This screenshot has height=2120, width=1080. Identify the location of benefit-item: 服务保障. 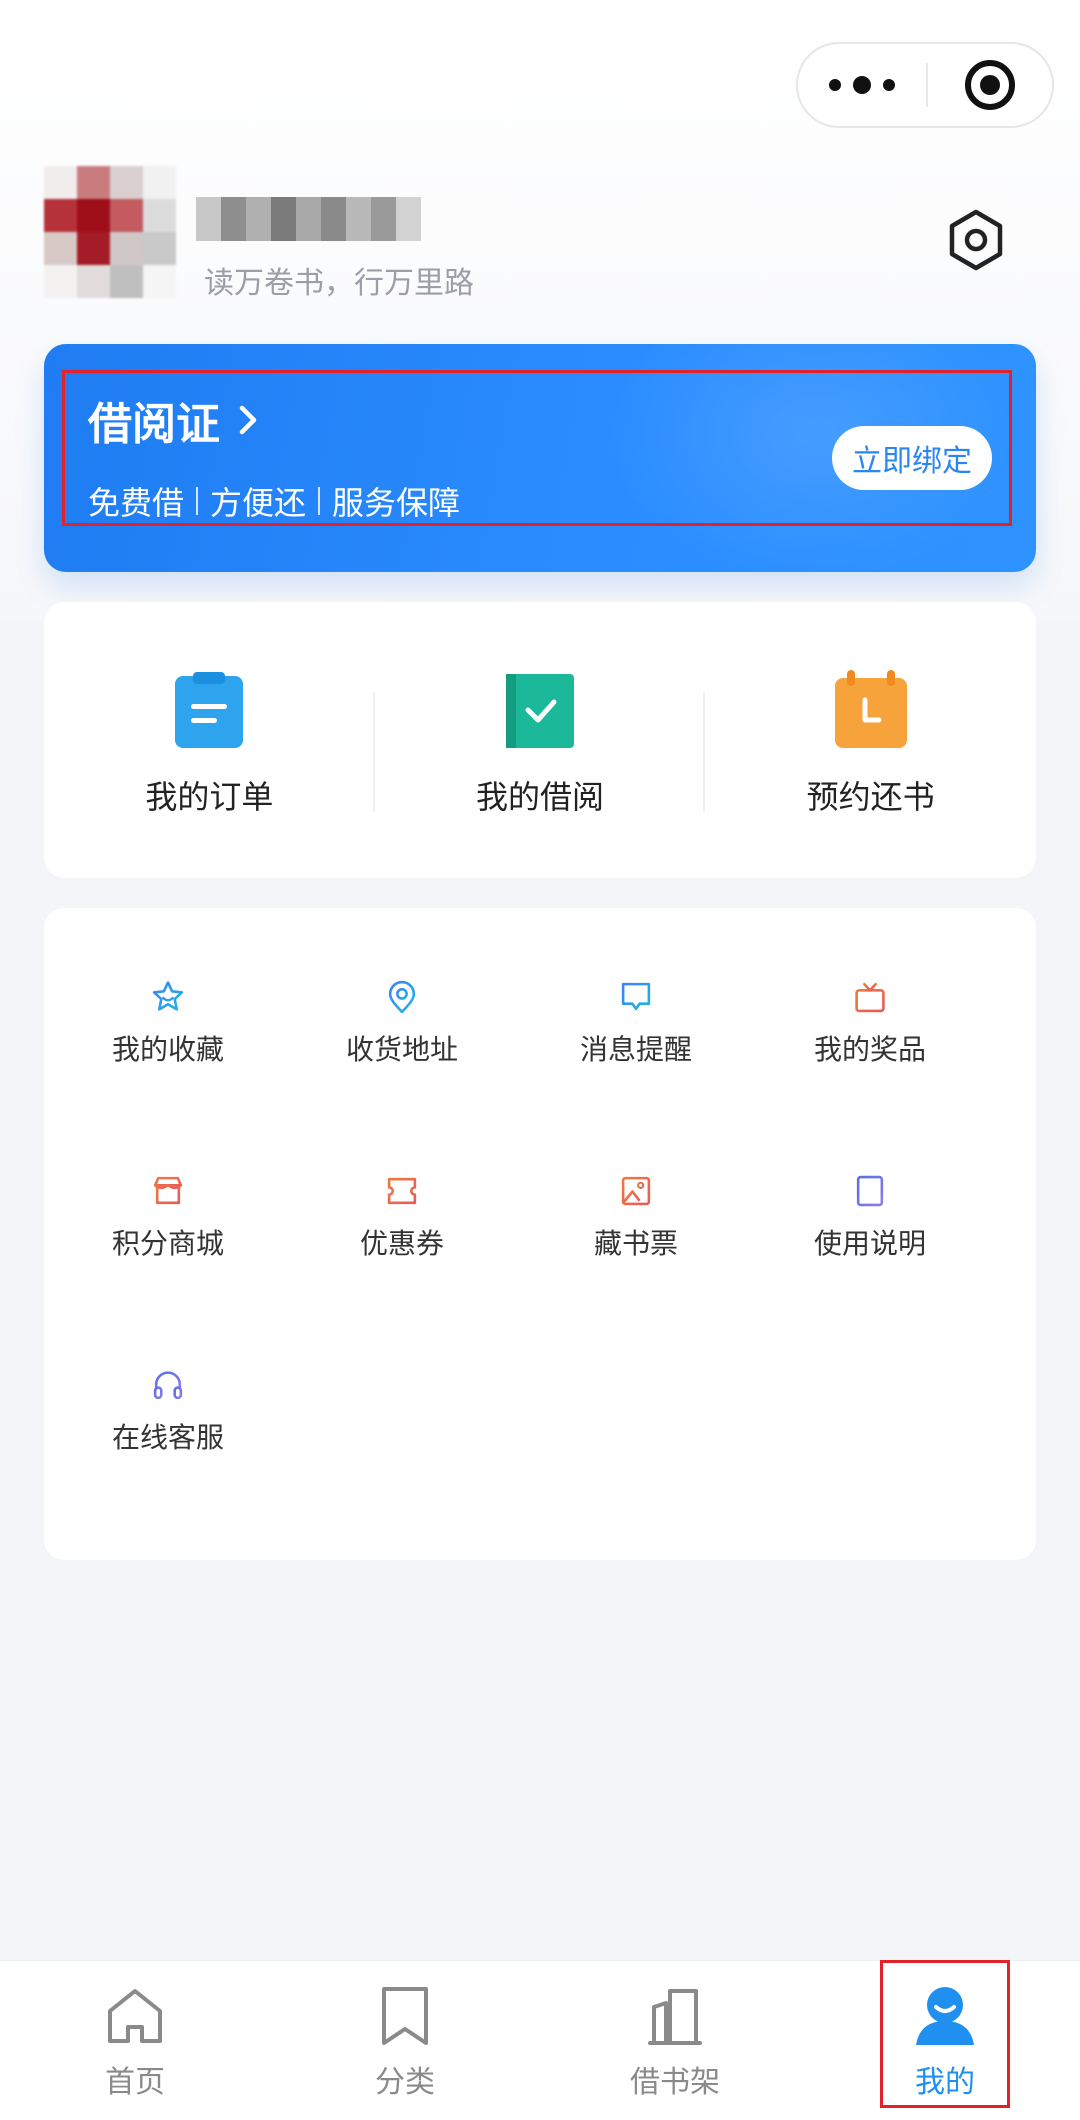
(396, 503).